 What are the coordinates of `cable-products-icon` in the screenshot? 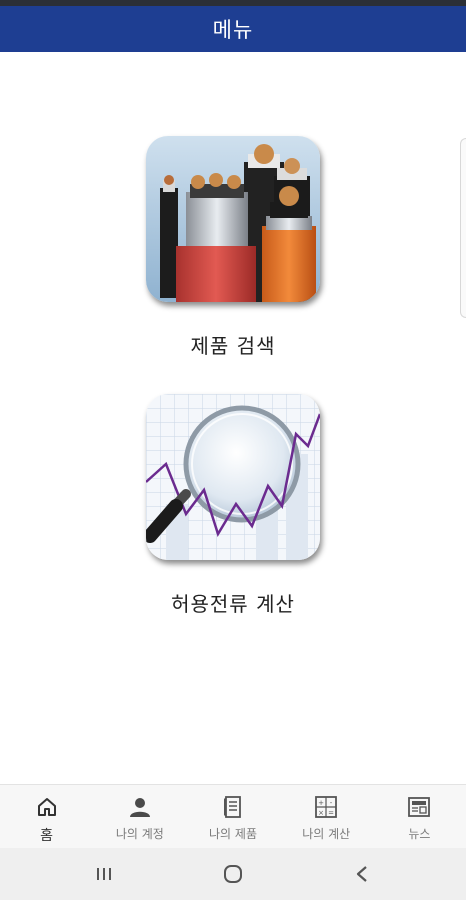 It's located at (233, 219).